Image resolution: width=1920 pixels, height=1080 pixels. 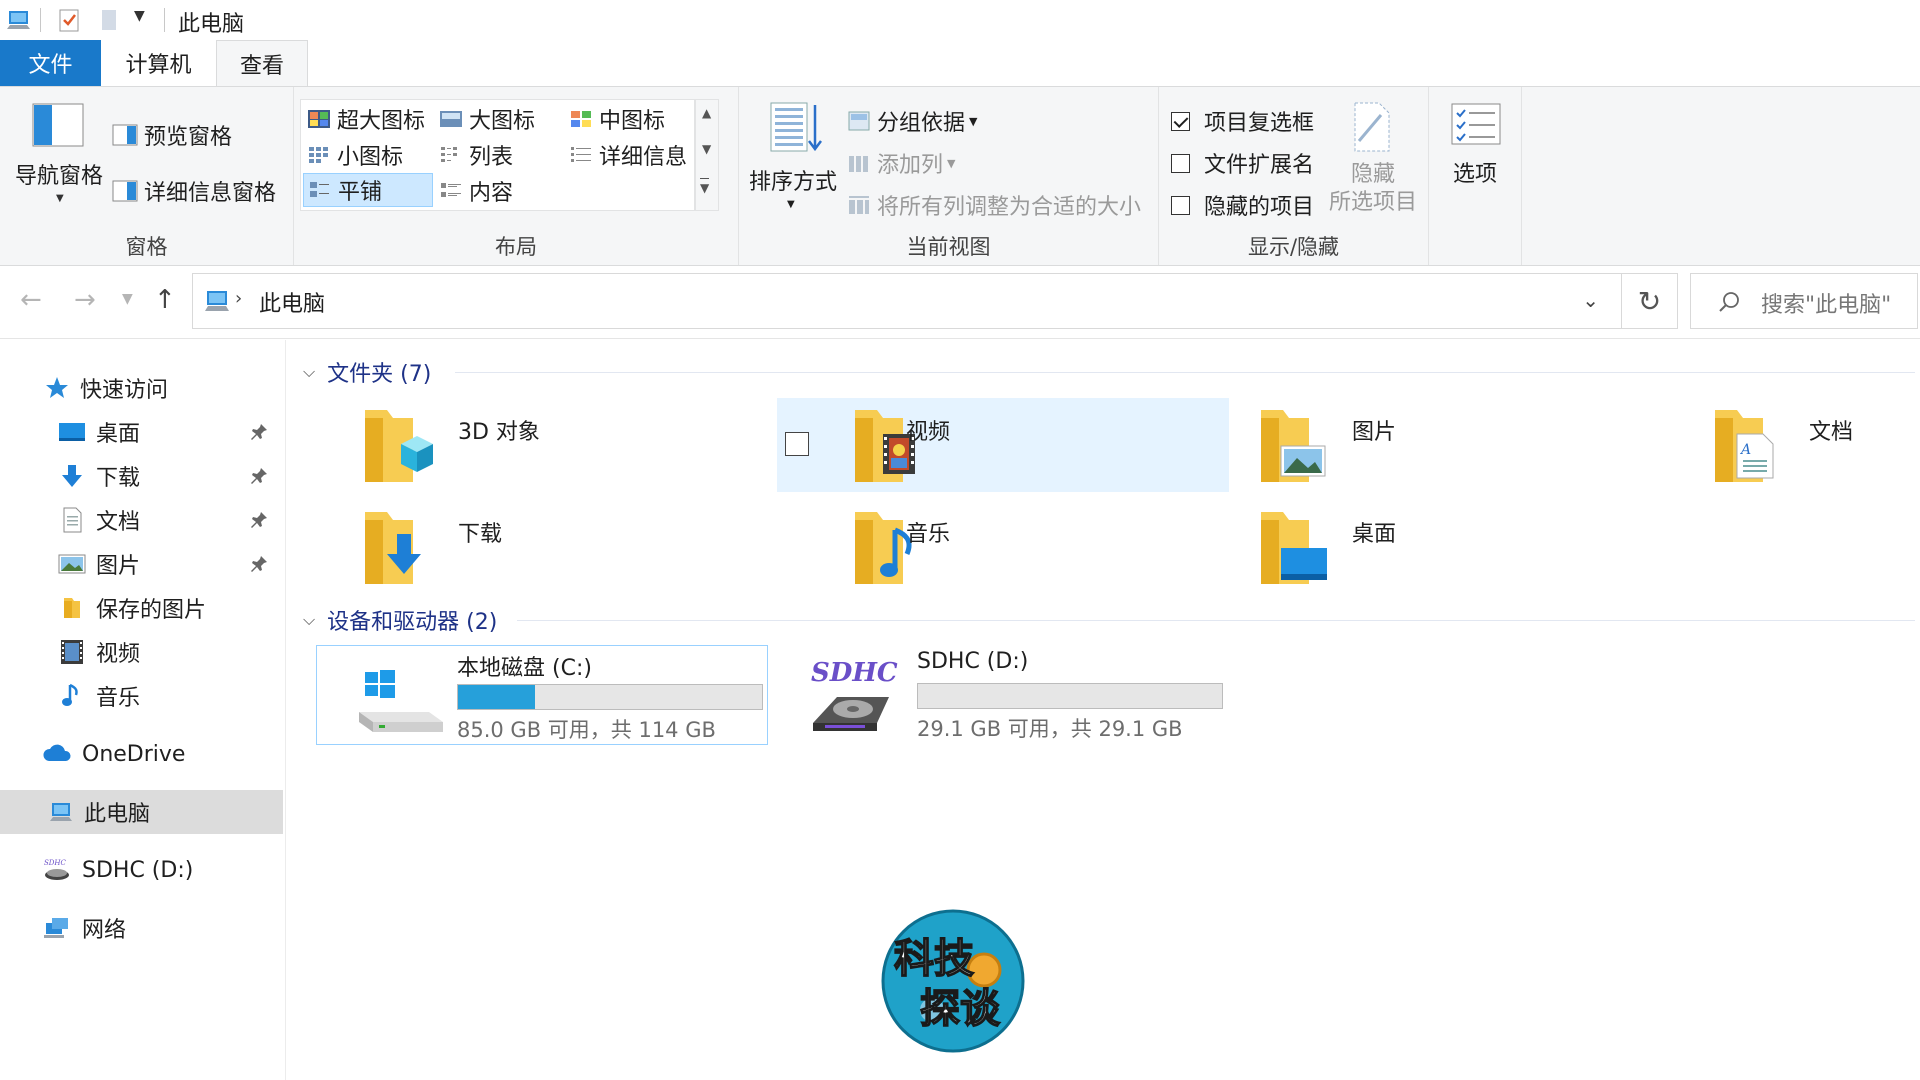 I want to click on sidebar-item-downloads: 下载, so click(x=141, y=476).